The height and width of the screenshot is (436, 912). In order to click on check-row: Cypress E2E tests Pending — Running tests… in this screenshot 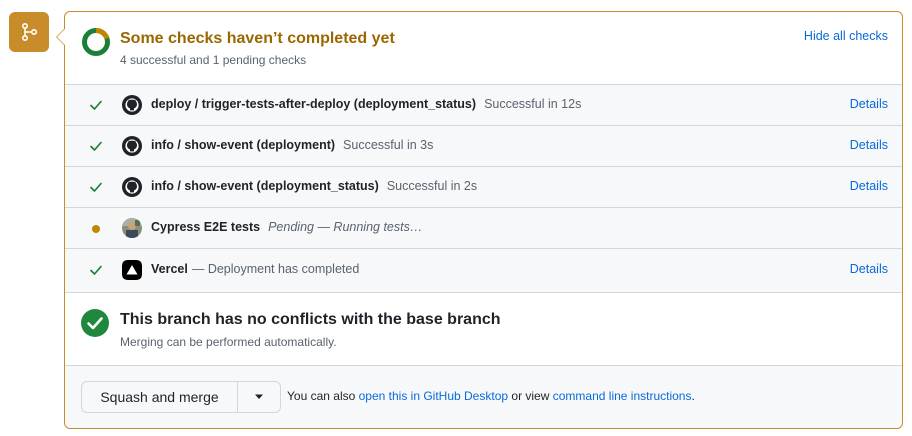, I will do `click(483, 228)`.